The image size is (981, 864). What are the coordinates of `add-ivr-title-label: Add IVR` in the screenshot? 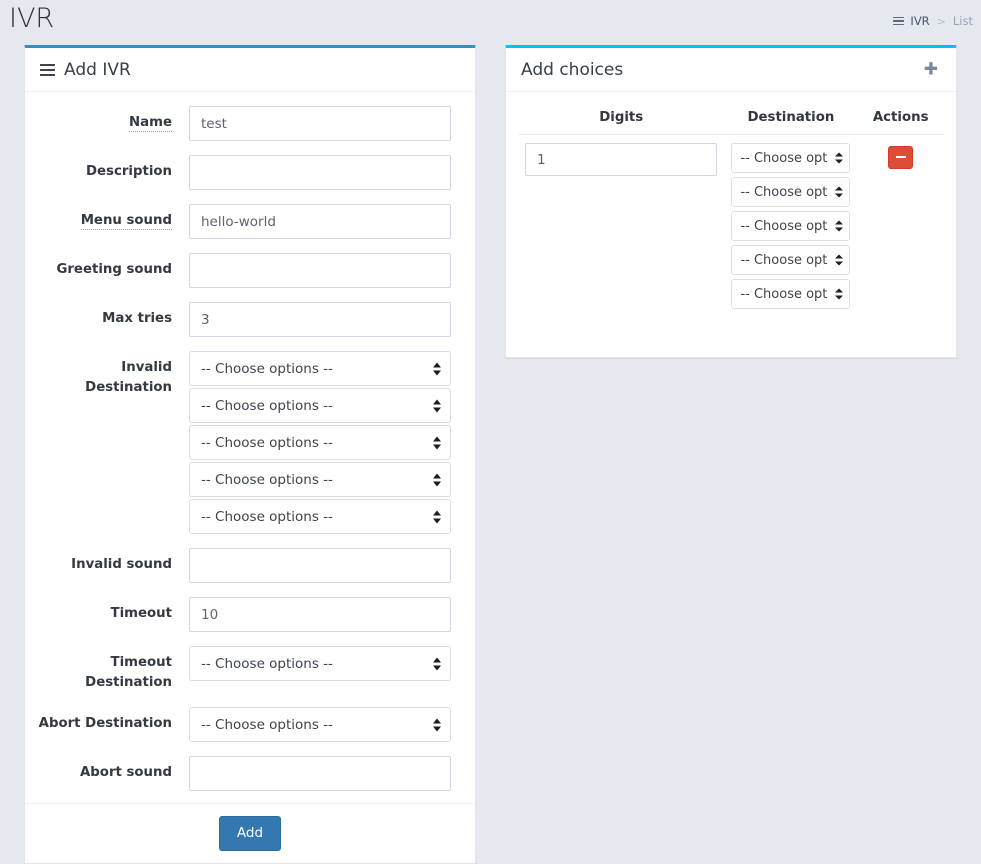 It's located at (97, 69).